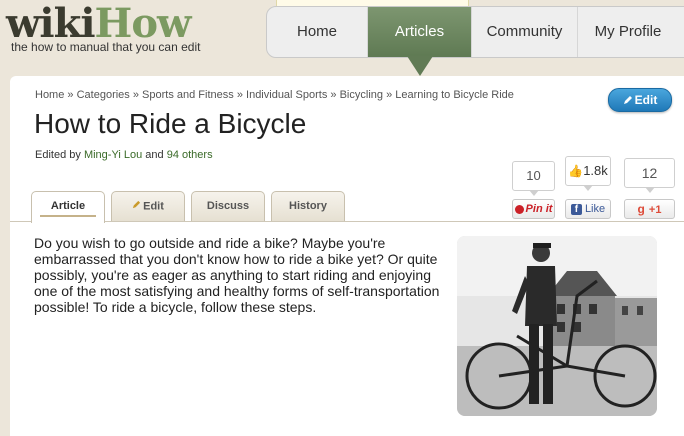 Image resolution: width=684 pixels, height=436 pixels. What do you see at coordinates (170, 123) in the screenshot?
I see `page-title: How to Ride a Bicycle` at bounding box center [170, 123].